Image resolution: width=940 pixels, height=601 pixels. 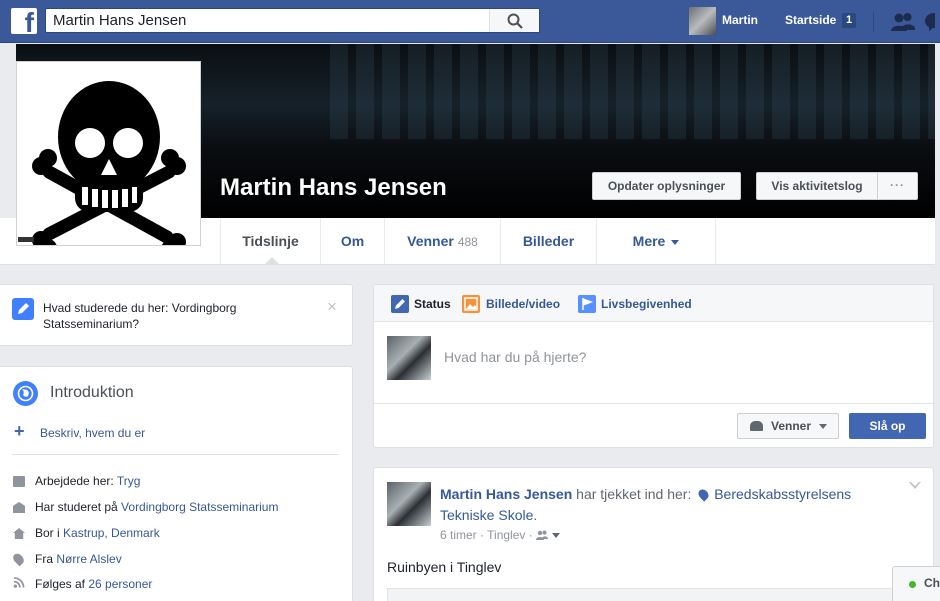 What do you see at coordinates (19, 431) in the screenshot?
I see `plus-icon: +` at bounding box center [19, 431].